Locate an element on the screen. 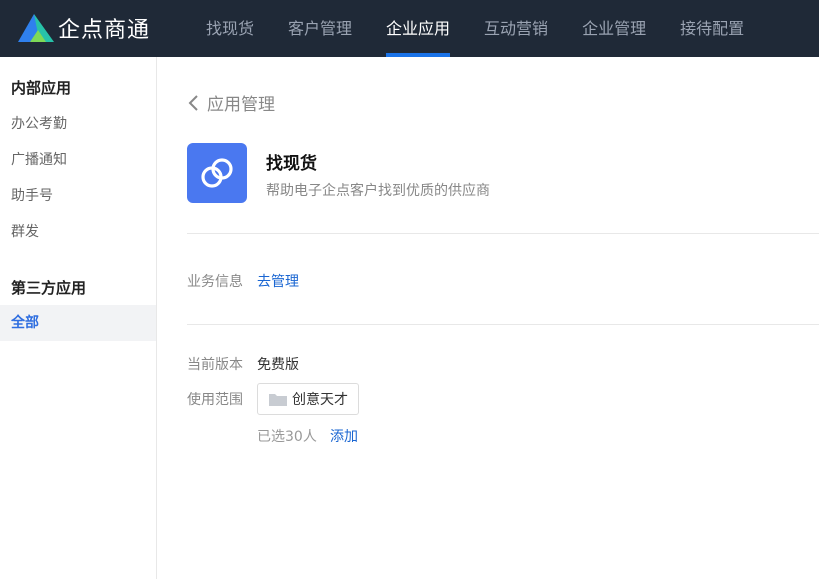  business-info-label: 业务信息 is located at coordinates (215, 282).